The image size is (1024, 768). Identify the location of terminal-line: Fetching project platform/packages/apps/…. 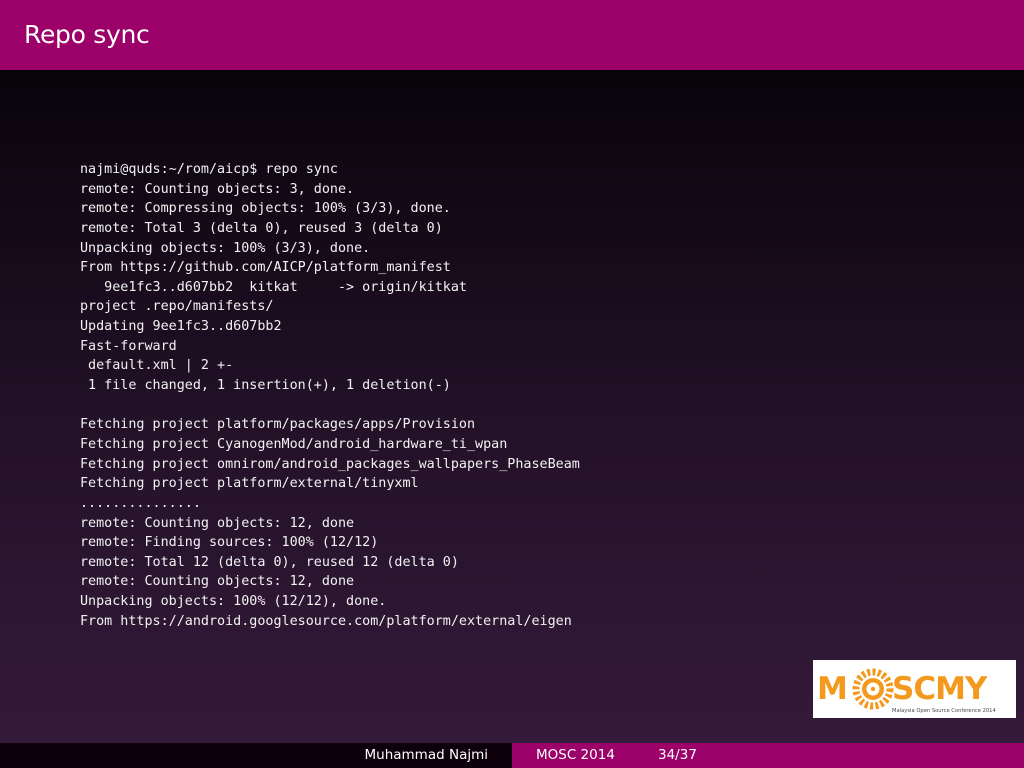
(278, 425).